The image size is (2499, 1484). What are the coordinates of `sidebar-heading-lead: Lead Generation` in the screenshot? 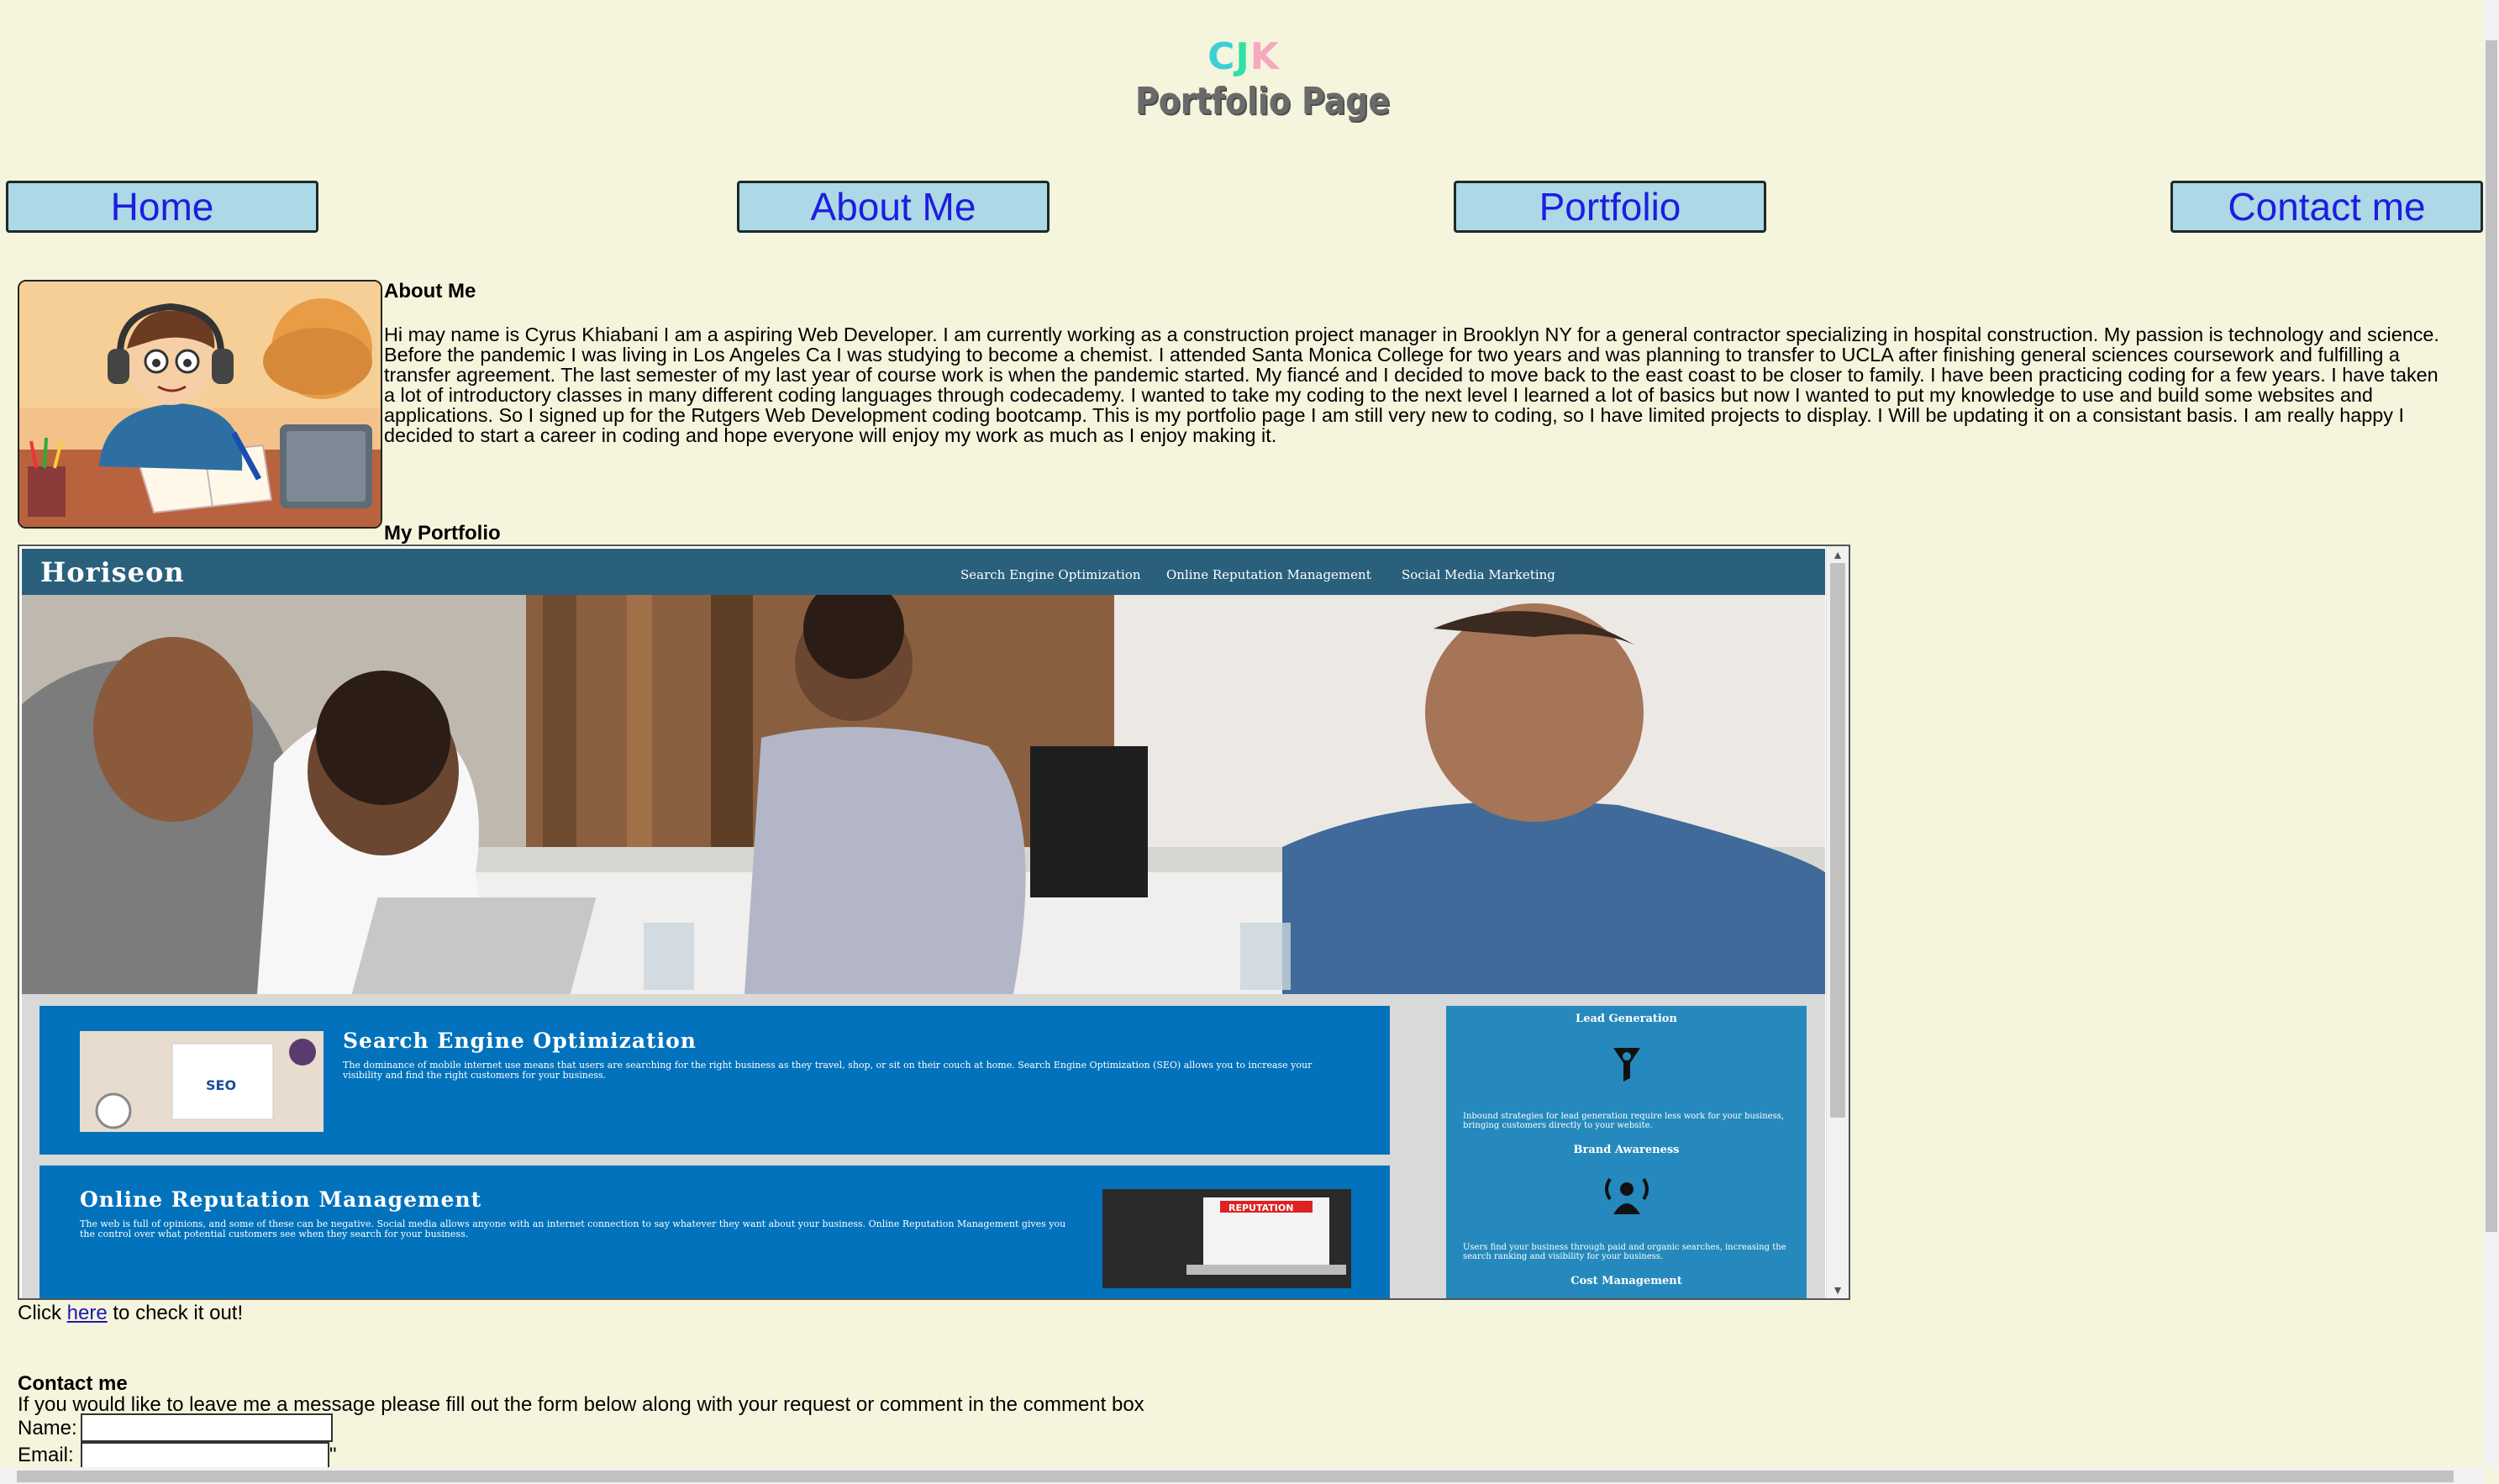 It's located at (1626, 1019).